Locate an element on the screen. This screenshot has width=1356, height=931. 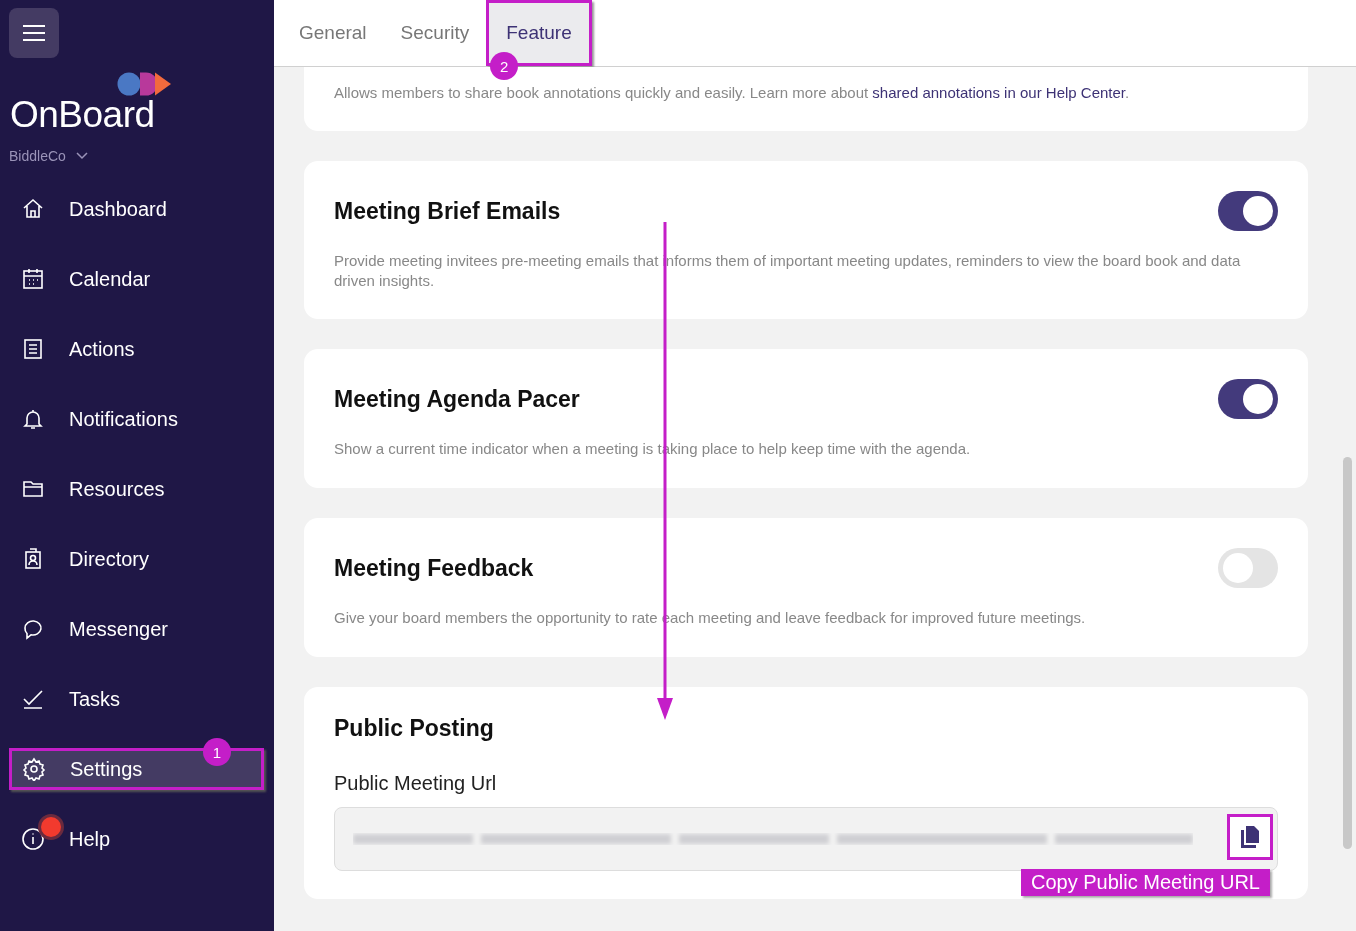
nav-item: Help is located at coordinates (136, 839).